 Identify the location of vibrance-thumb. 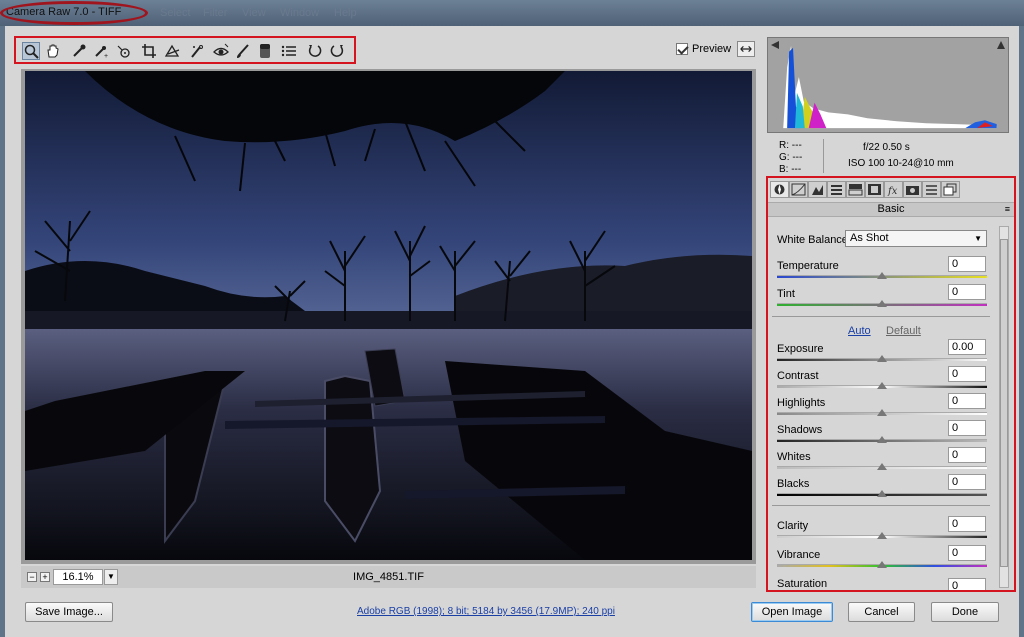
(882, 564).